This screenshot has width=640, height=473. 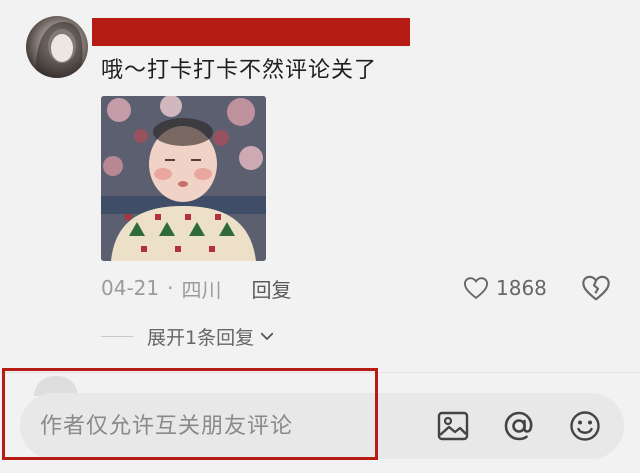 I want to click on comment-location: 四川, so click(x=201, y=289).